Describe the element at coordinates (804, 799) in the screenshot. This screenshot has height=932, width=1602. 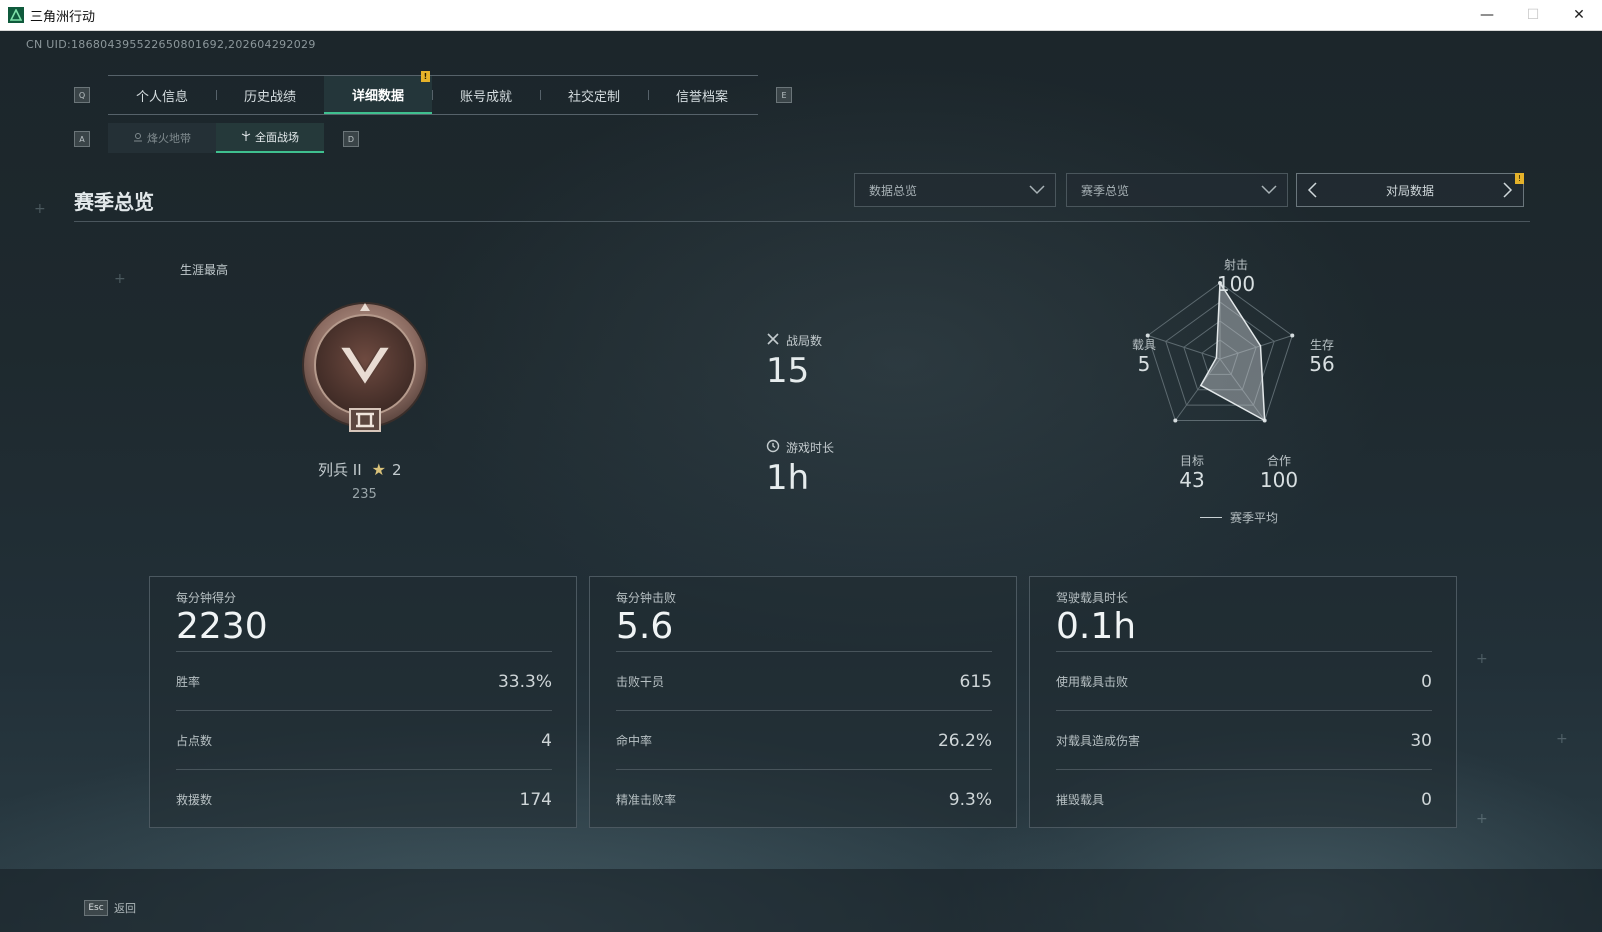
I see `stat-row: 精准击败率 9.3%` at that location.